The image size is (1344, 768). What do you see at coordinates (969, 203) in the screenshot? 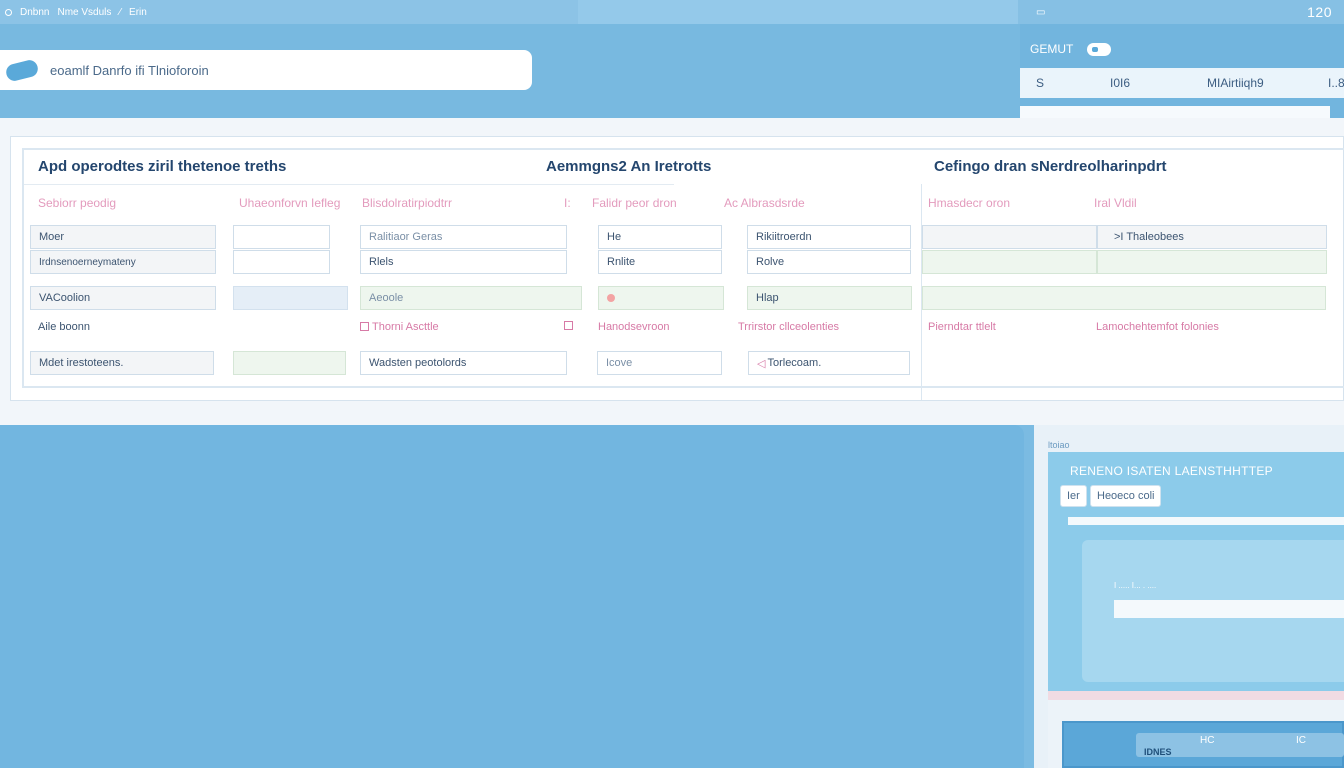
I see `column-header-7: Hmasdecr oron` at bounding box center [969, 203].